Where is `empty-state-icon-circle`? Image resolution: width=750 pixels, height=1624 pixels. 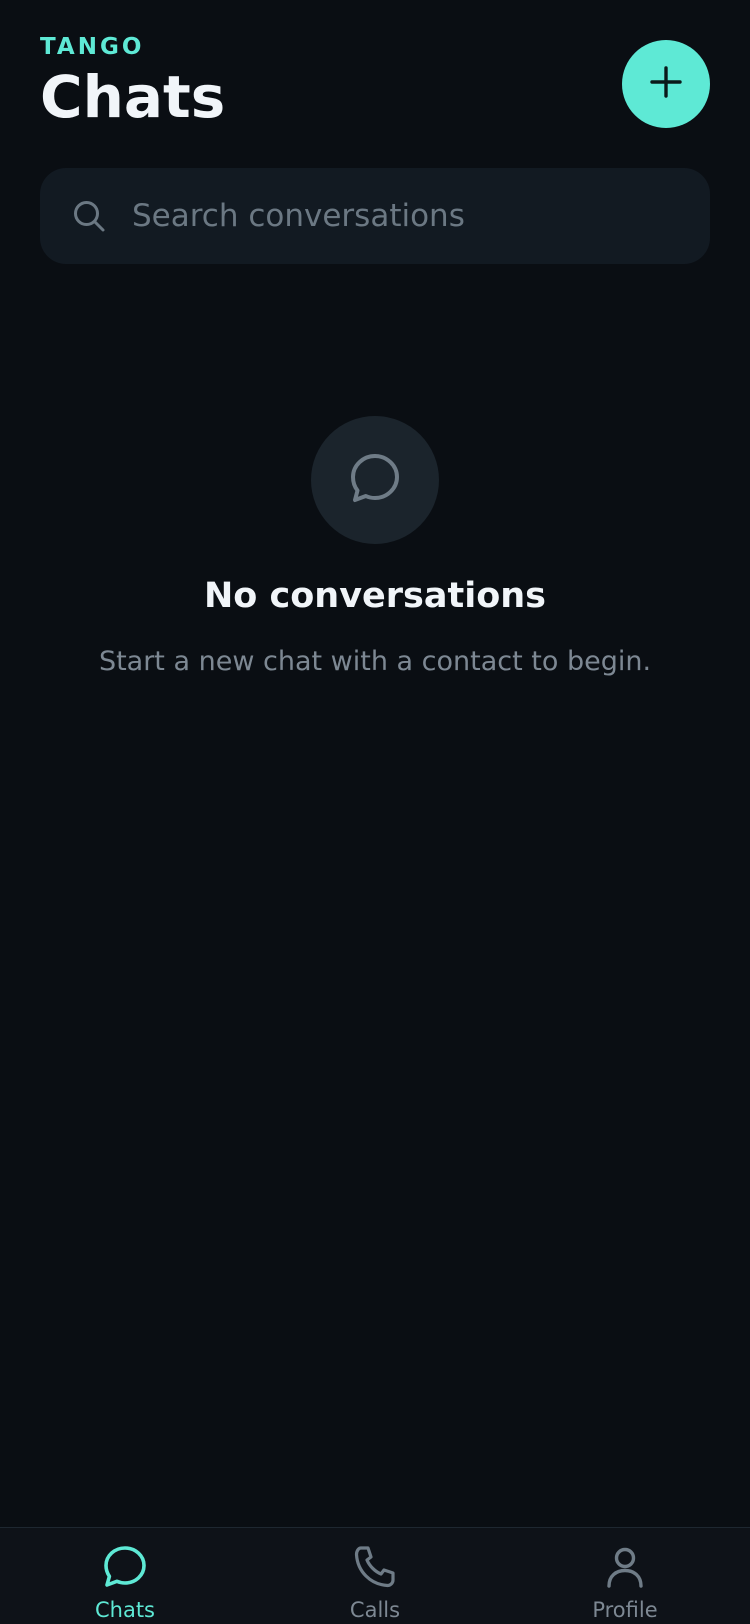
empty-state-icon-circle is located at coordinates (375, 480).